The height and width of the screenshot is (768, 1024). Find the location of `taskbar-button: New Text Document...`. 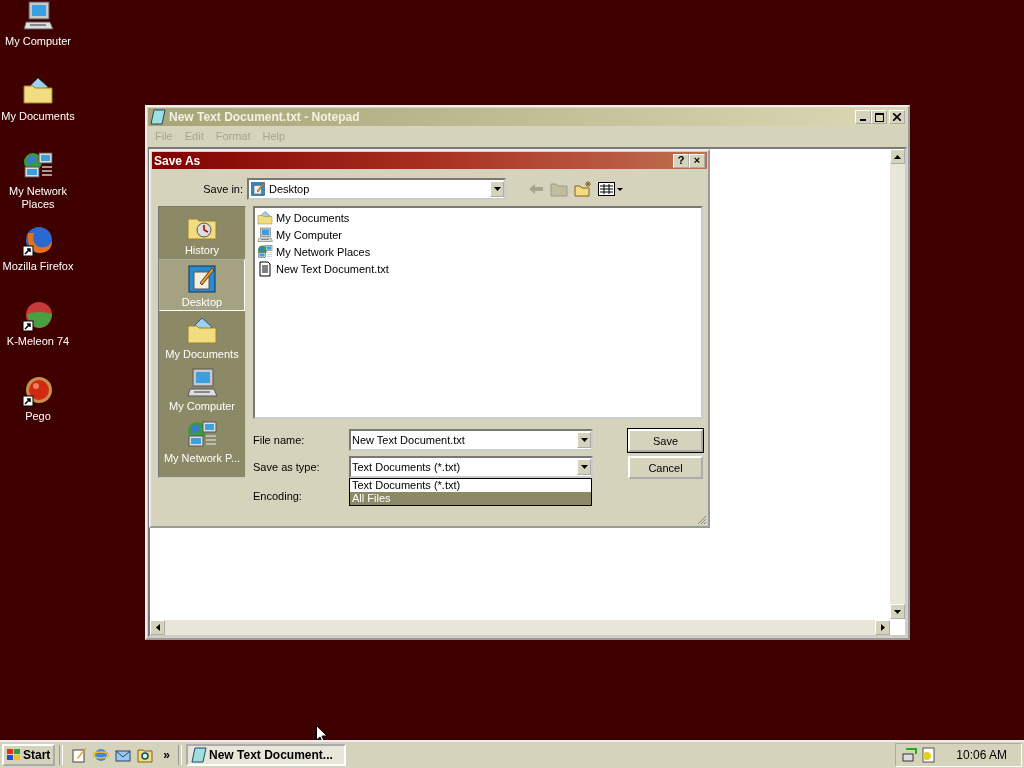

taskbar-button: New Text Document... is located at coordinates (266, 755).